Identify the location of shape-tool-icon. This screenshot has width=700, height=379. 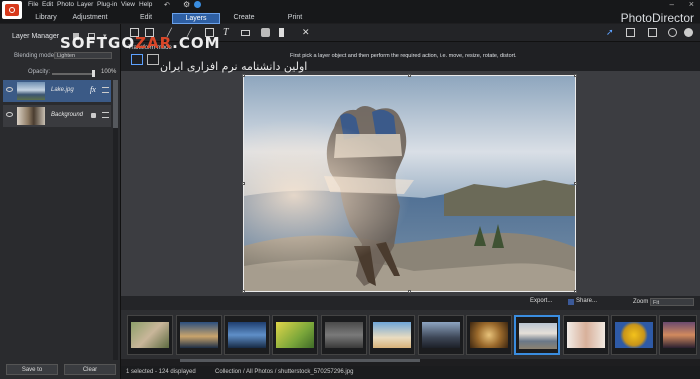
(245, 33).